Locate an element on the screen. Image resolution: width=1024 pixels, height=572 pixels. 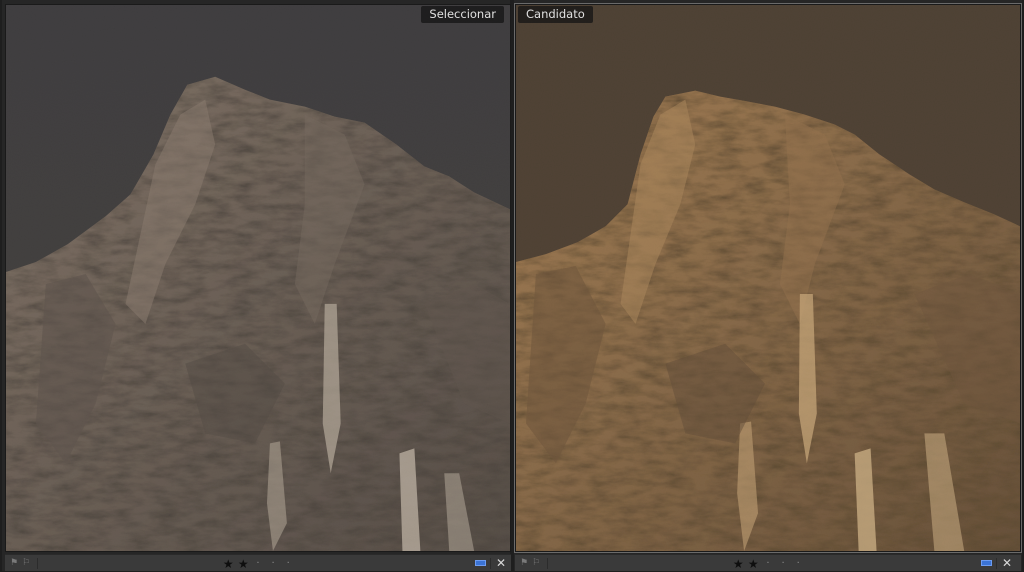
pane-label-select: Seleccionar is located at coordinates (462, 14).